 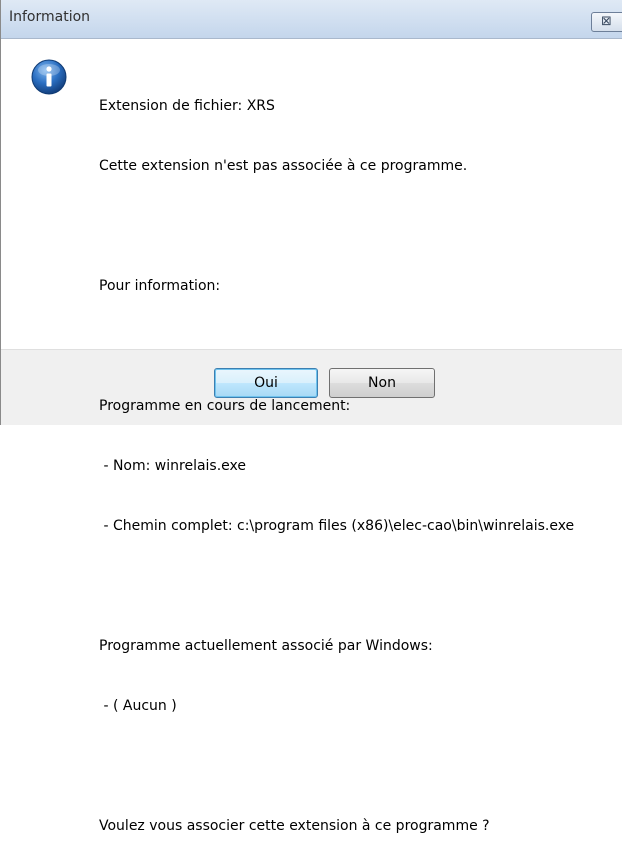 I want to click on title-bar: Information ⊠, so click(x=311, y=19).